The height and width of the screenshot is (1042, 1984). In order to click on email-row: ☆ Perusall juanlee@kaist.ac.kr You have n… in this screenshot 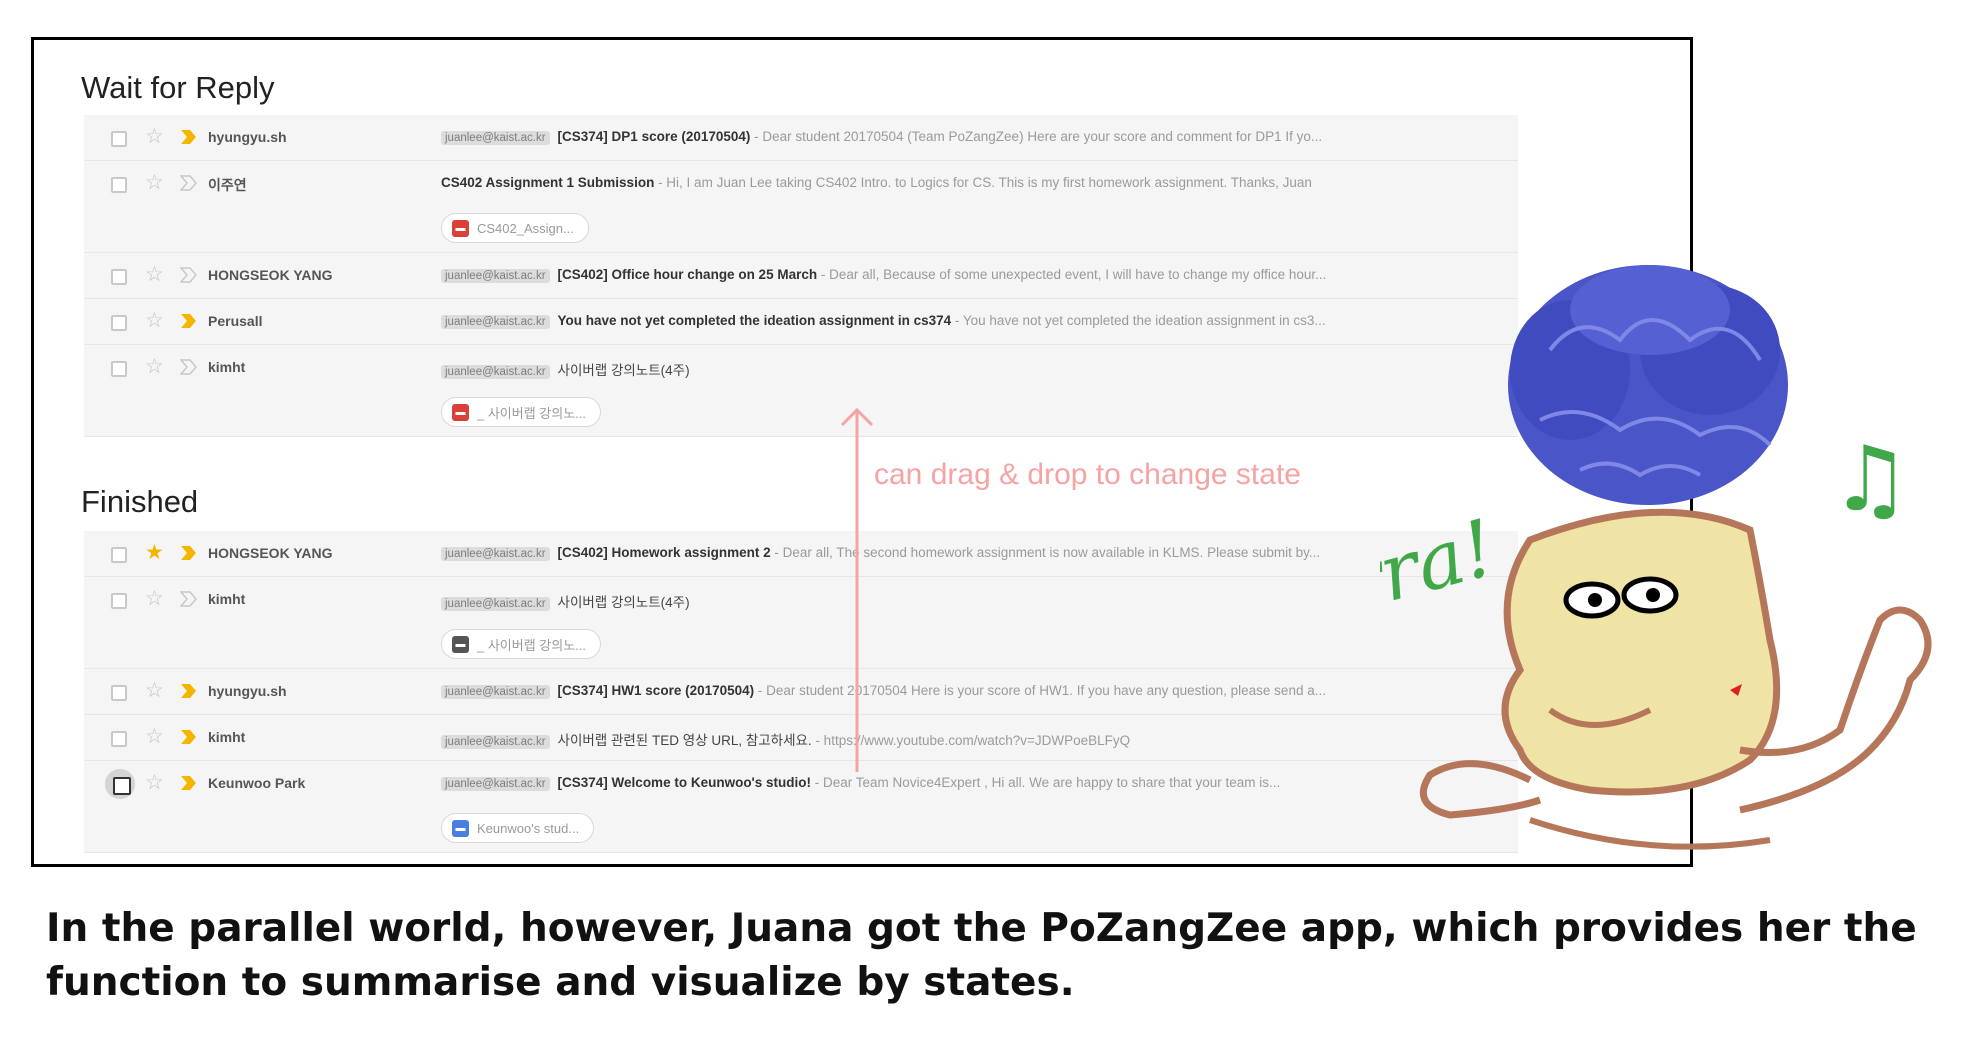, I will do `click(801, 322)`.